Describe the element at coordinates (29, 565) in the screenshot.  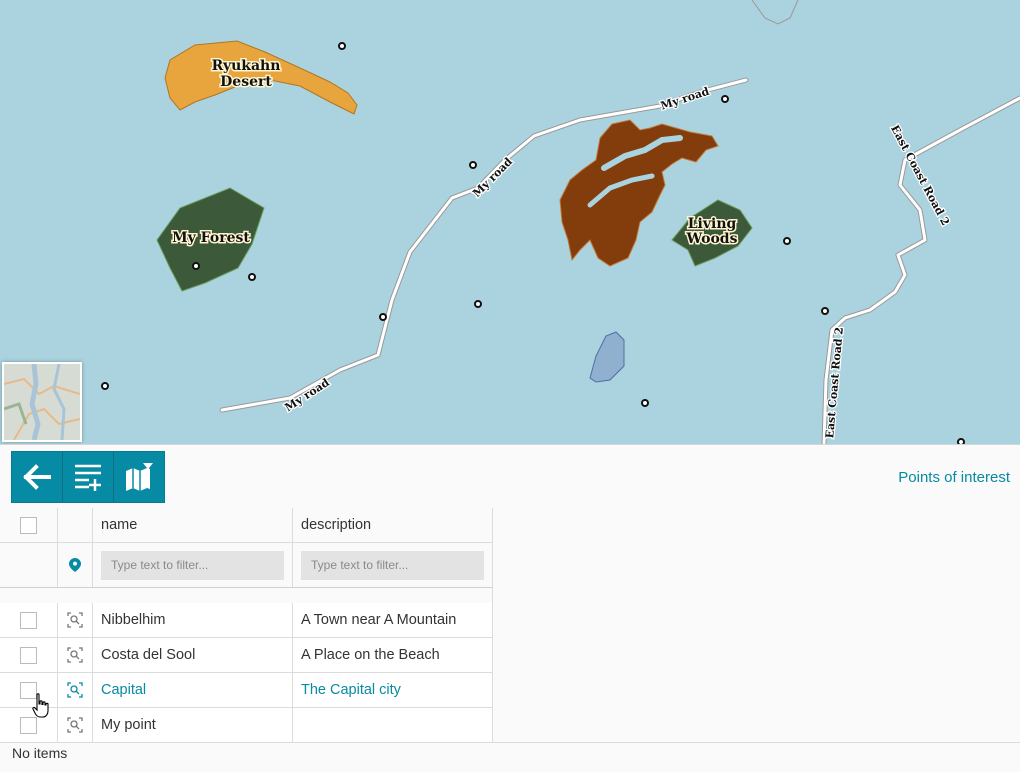
I see `filter-empty-cell` at that location.